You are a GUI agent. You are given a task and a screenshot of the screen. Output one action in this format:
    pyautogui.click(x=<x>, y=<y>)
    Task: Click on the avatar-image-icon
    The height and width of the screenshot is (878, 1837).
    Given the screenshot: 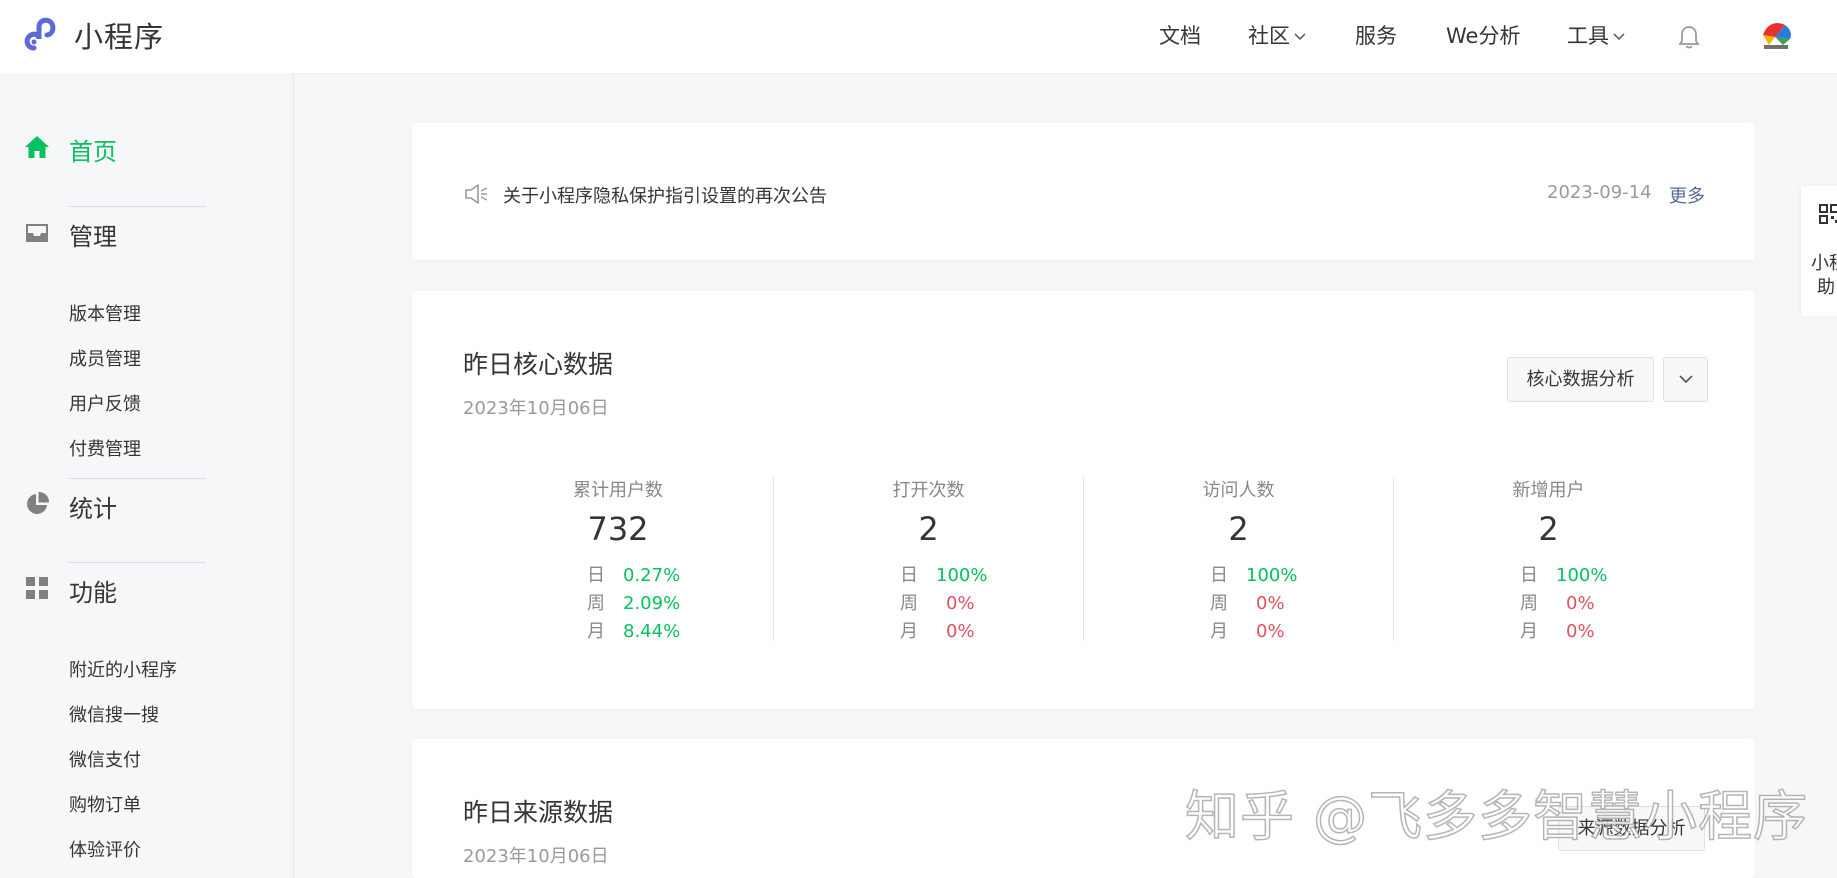 What is the action you would take?
    pyautogui.click(x=1777, y=36)
    